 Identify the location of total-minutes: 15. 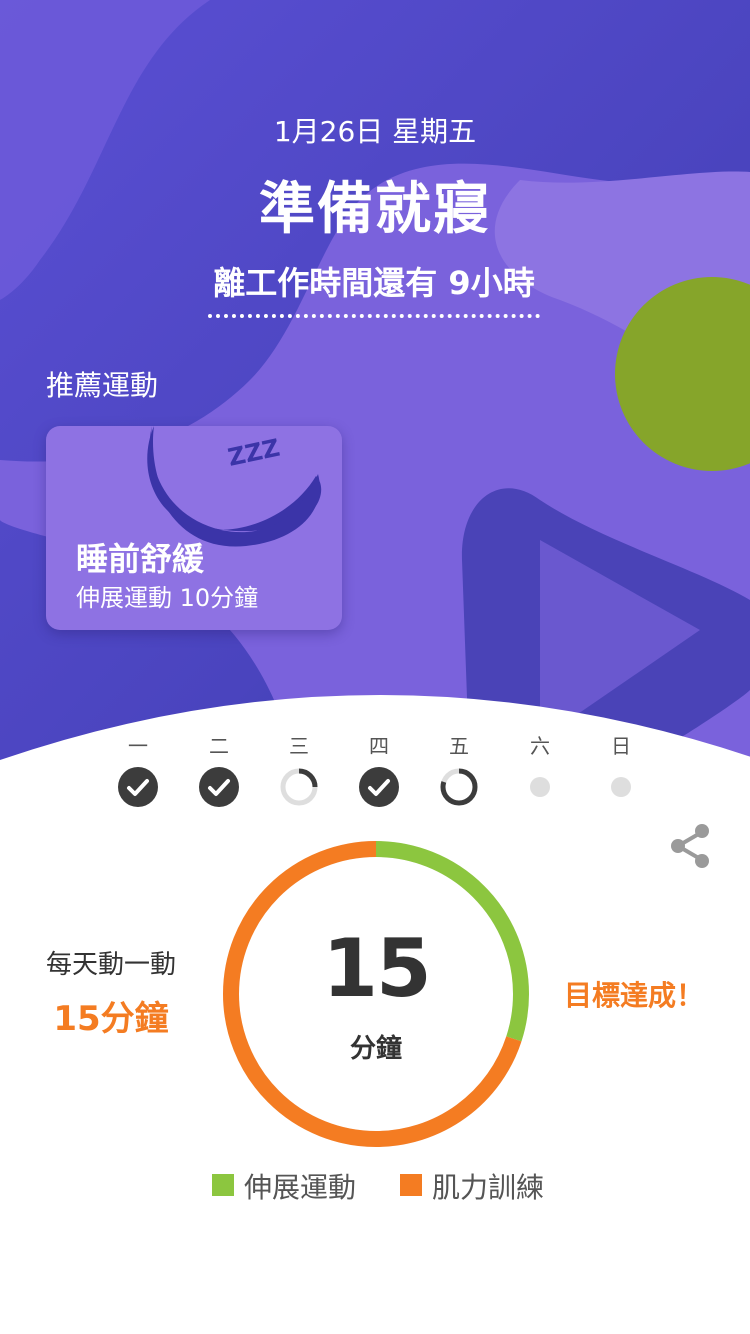
(376, 968).